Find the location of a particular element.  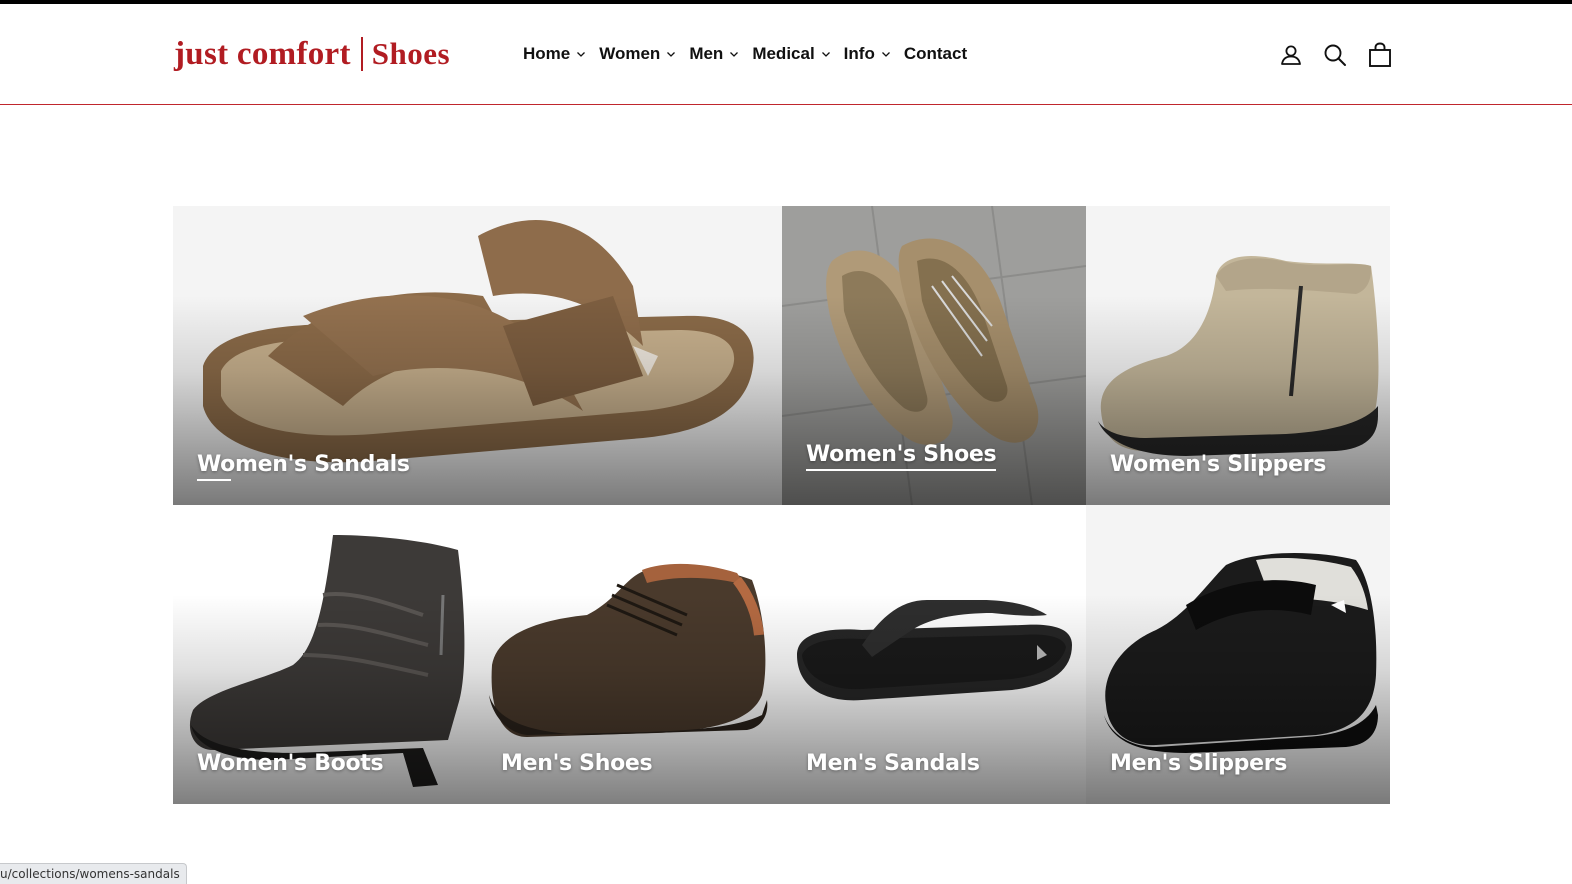

collection-label-text: Women's Sandals is located at coordinates (303, 464).